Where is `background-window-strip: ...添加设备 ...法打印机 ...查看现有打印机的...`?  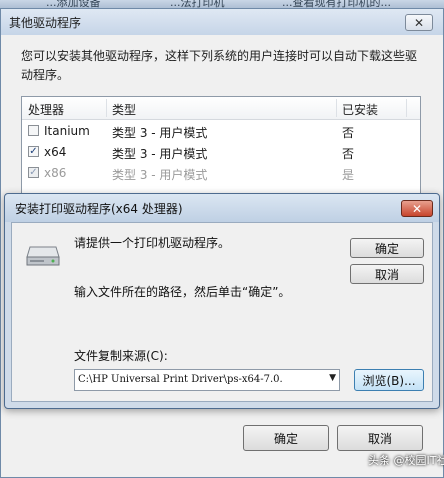
background-window-strip: ...添加设备 ...法打印机 ...查看现有打印机的... is located at coordinates (222, 4).